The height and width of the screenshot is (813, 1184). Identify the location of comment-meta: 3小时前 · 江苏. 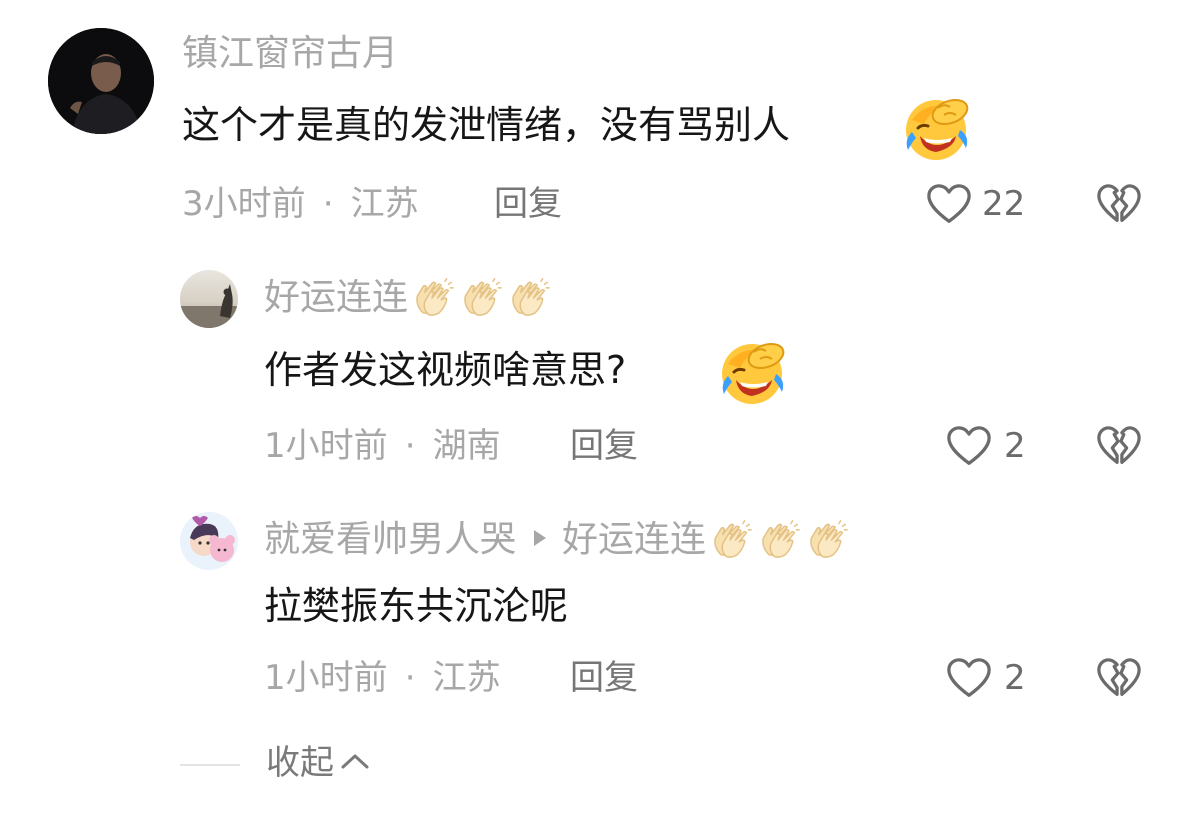
(300, 204).